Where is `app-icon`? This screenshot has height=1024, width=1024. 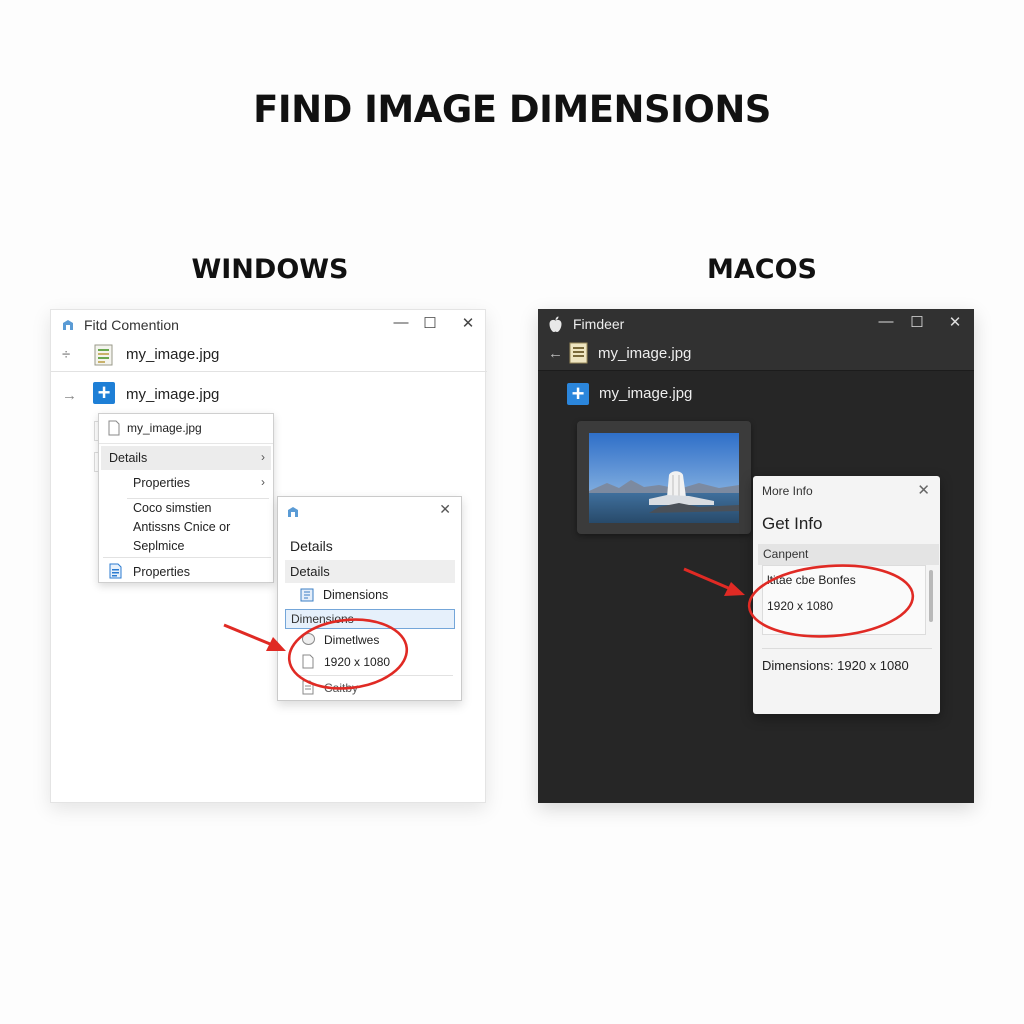 app-icon is located at coordinates (68, 325).